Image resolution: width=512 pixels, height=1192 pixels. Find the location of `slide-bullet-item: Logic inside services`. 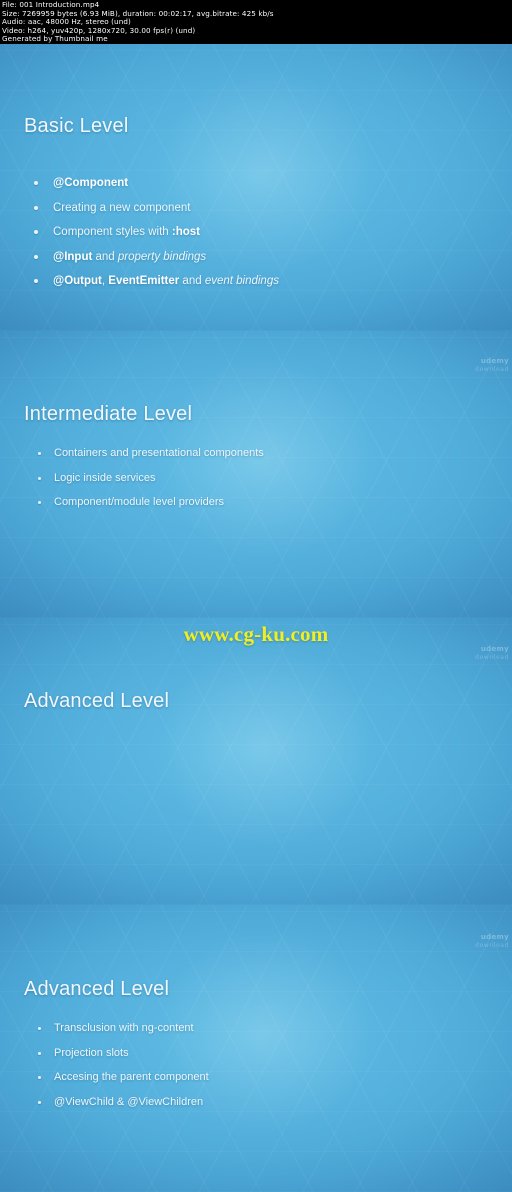

slide-bullet-item: Logic inside services is located at coordinates (150, 478).